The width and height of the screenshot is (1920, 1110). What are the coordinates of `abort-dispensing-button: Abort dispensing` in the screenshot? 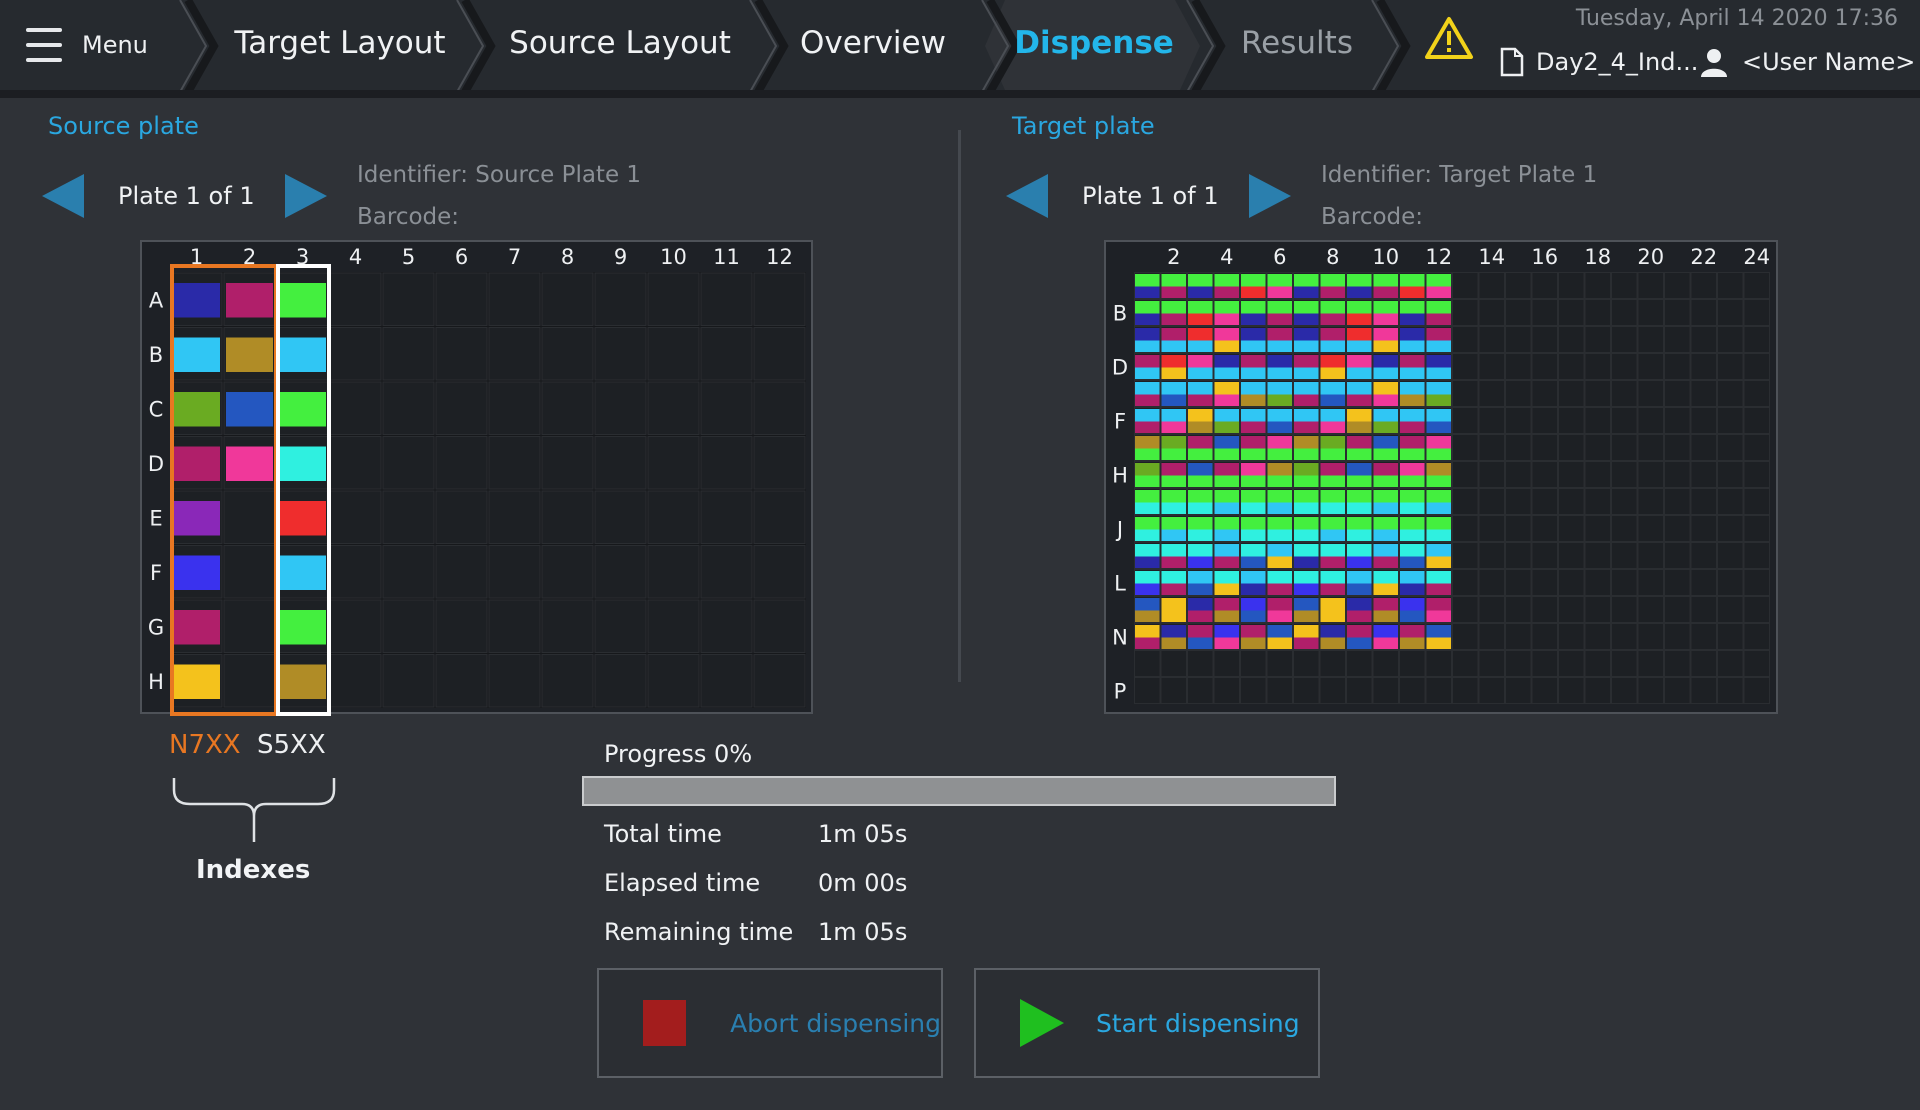 It's located at (770, 1023).